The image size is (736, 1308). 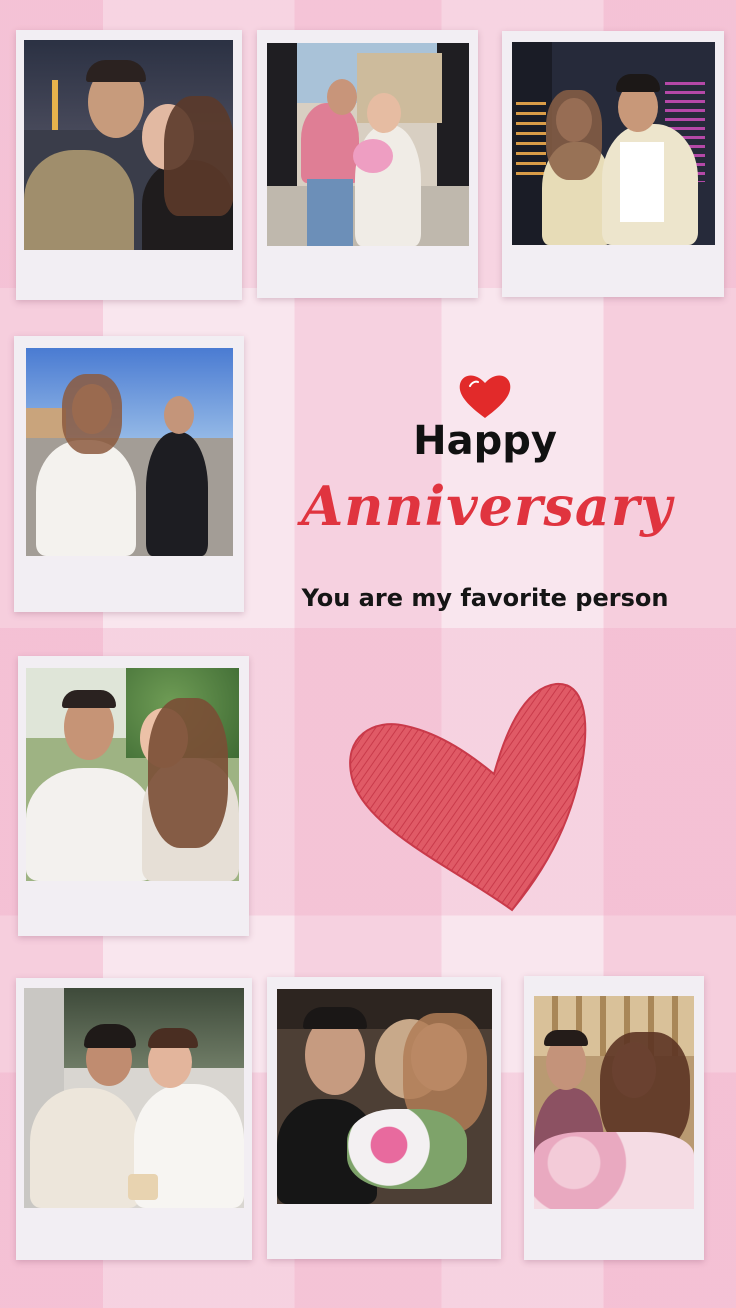 What do you see at coordinates (614, 1102) in the screenshot?
I see `photo-couple-peonies` at bounding box center [614, 1102].